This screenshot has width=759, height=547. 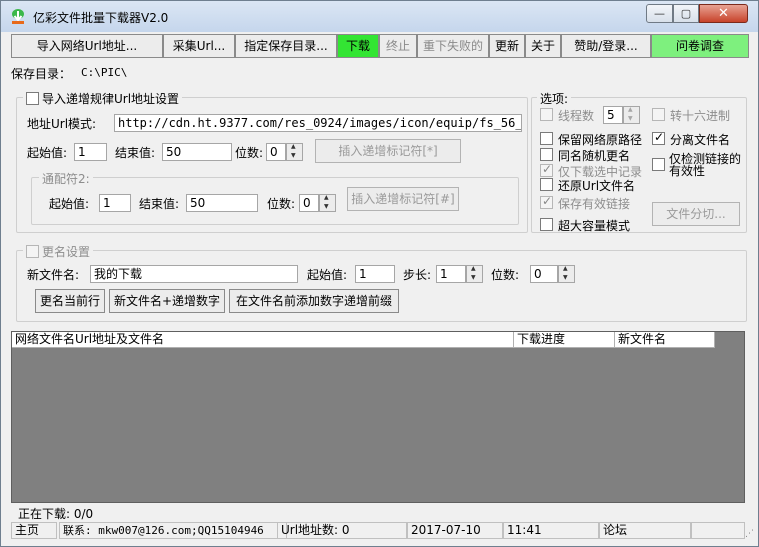 What do you see at coordinates (751, 535) in the screenshot?
I see `resize-grip-icon: ⋰` at bounding box center [751, 535].